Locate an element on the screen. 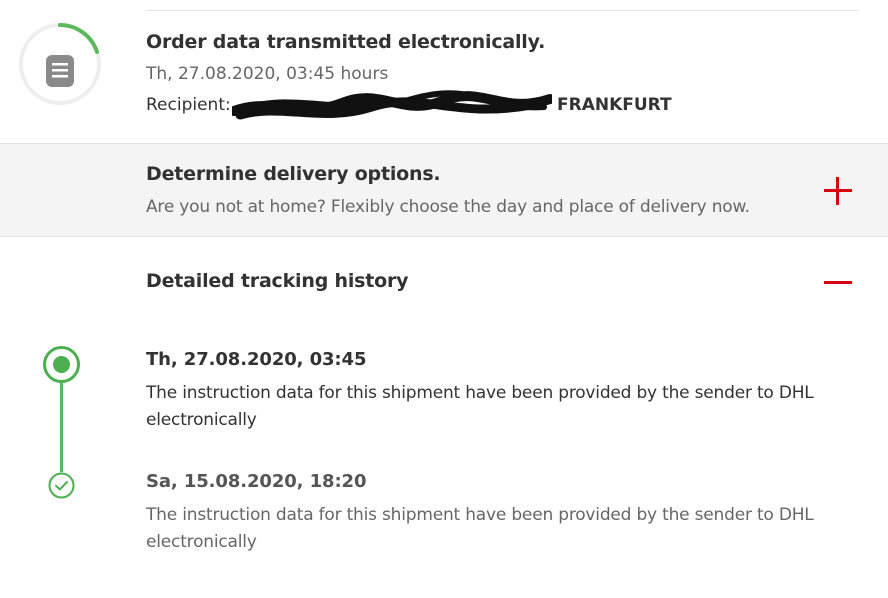  timeline-connector is located at coordinates (61, 427).